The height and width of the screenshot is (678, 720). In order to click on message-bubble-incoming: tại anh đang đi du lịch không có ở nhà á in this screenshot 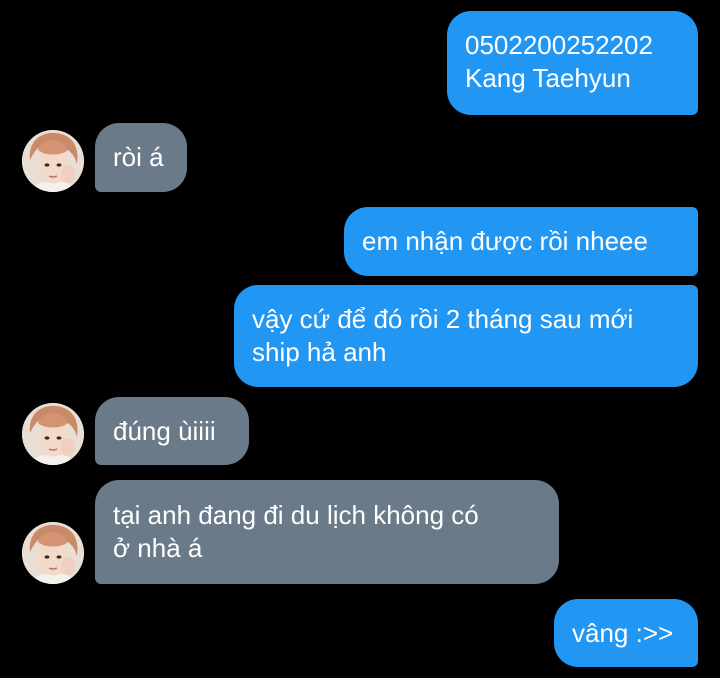, I will do `click(327, 532)`.